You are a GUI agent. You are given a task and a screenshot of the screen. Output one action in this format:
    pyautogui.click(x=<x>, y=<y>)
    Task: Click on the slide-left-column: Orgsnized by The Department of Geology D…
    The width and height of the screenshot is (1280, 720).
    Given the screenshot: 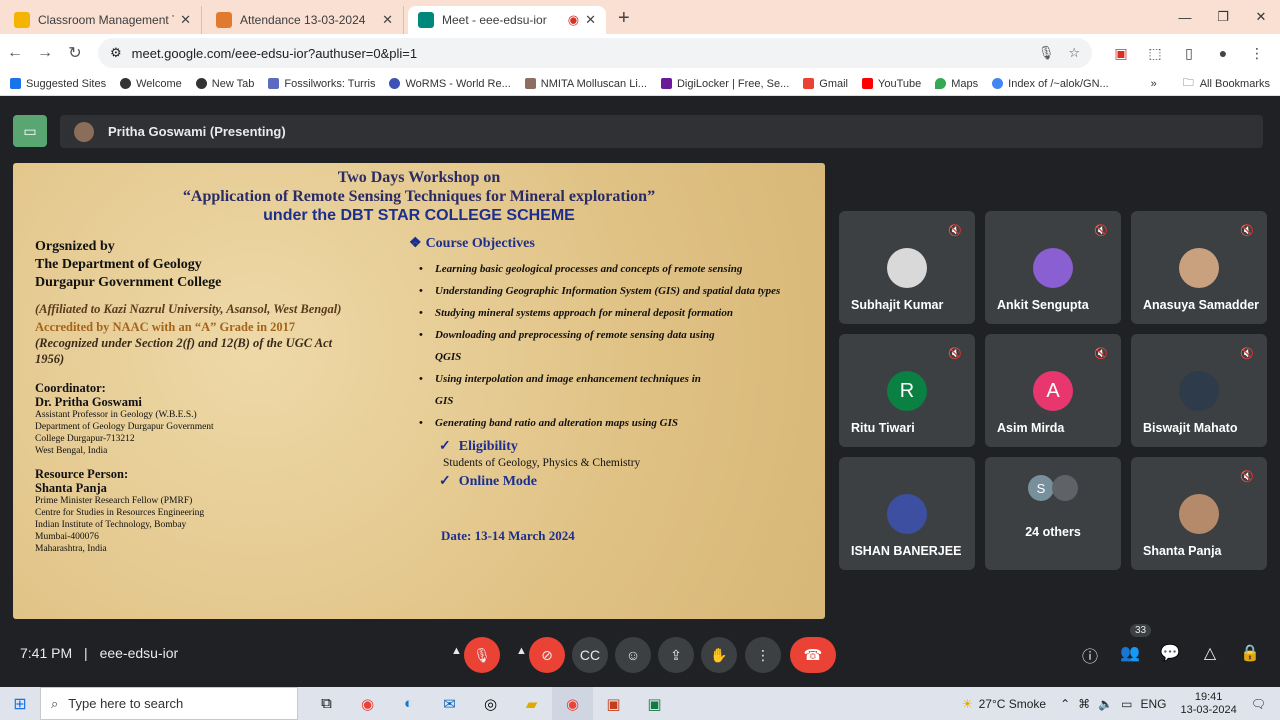 What is the action you would take?
    pyautogui.click(x=190, y=396)
    